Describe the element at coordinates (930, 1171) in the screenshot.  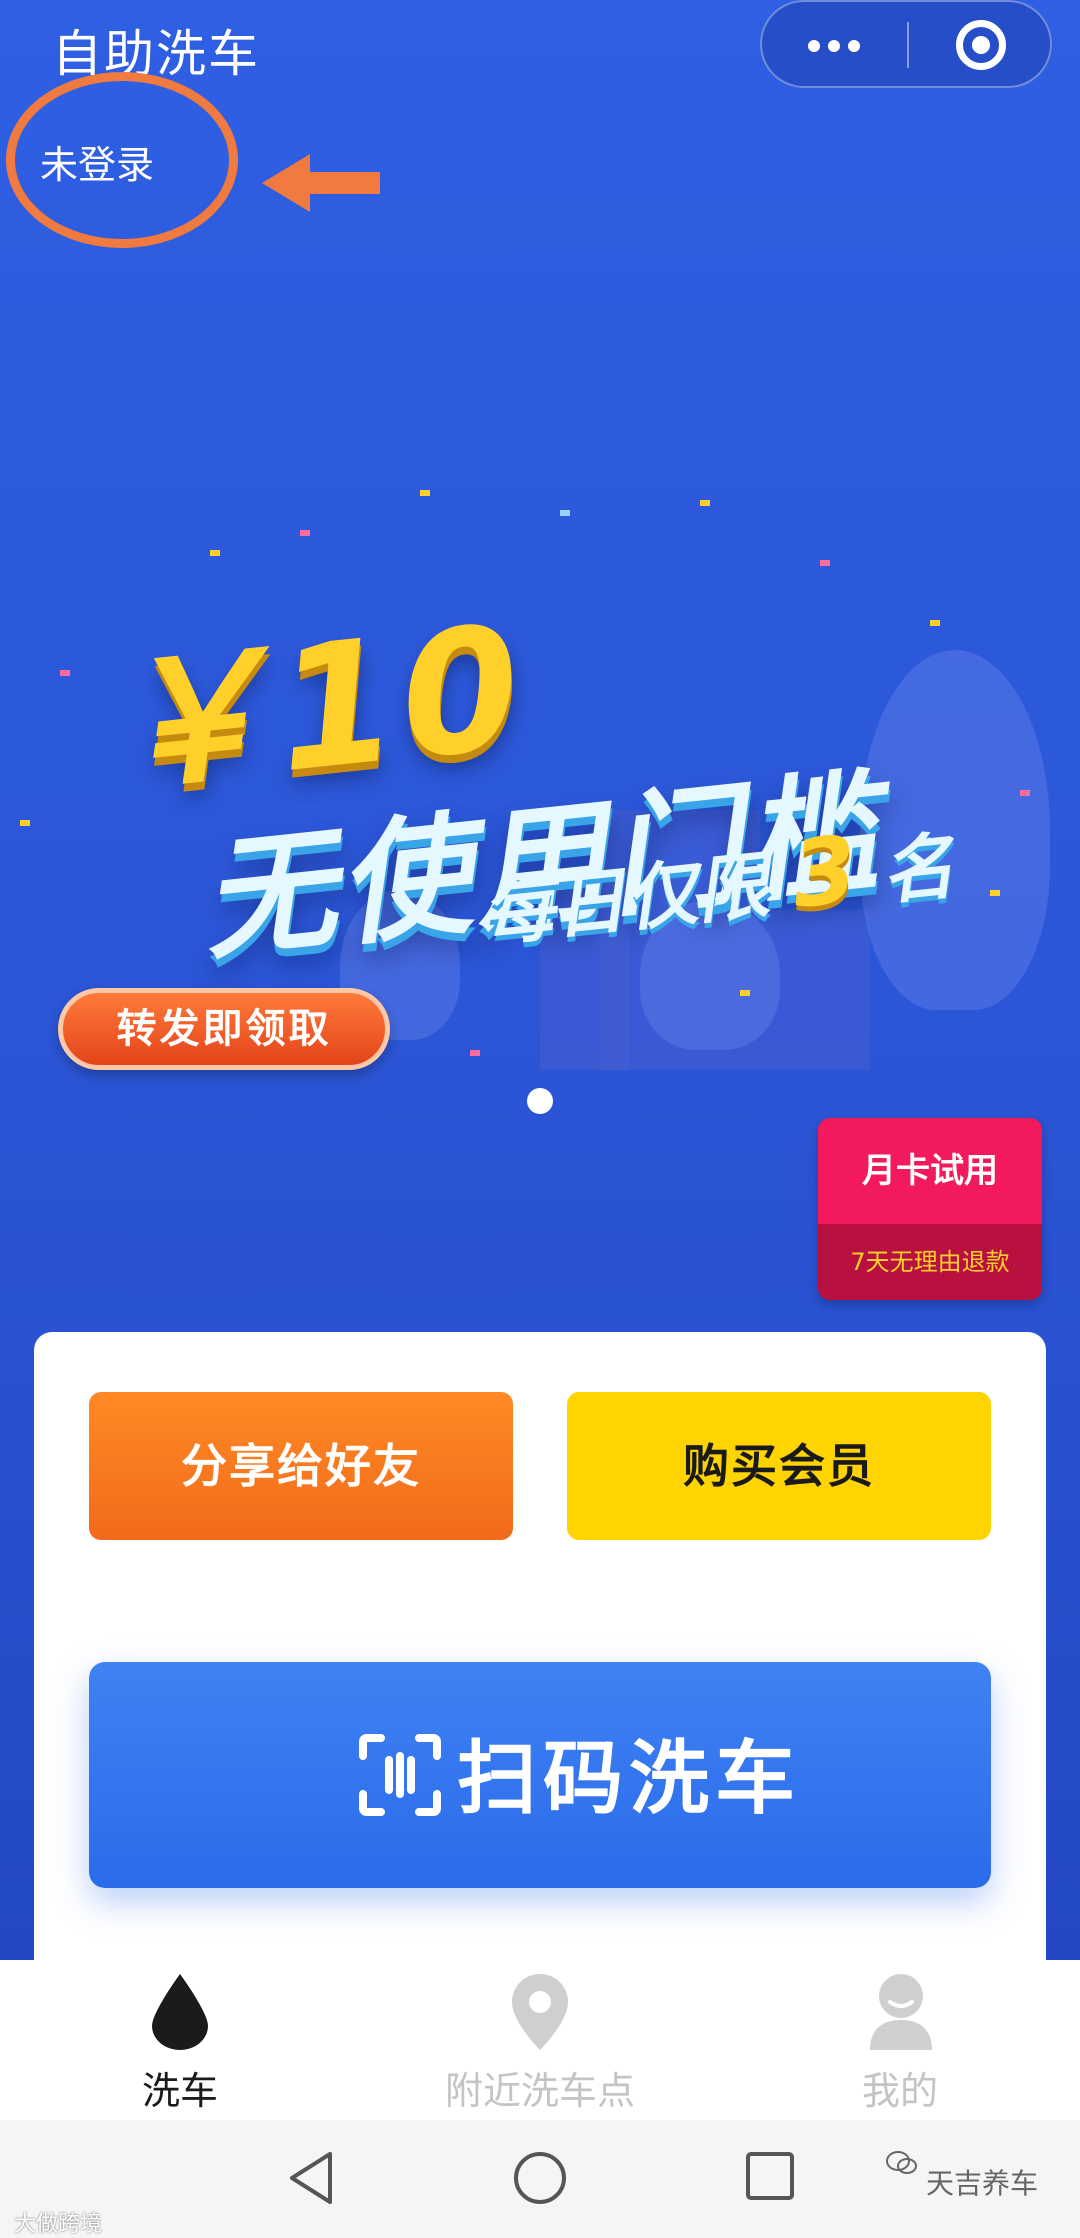
I see `month-card-title: 月卡试用` at that location.